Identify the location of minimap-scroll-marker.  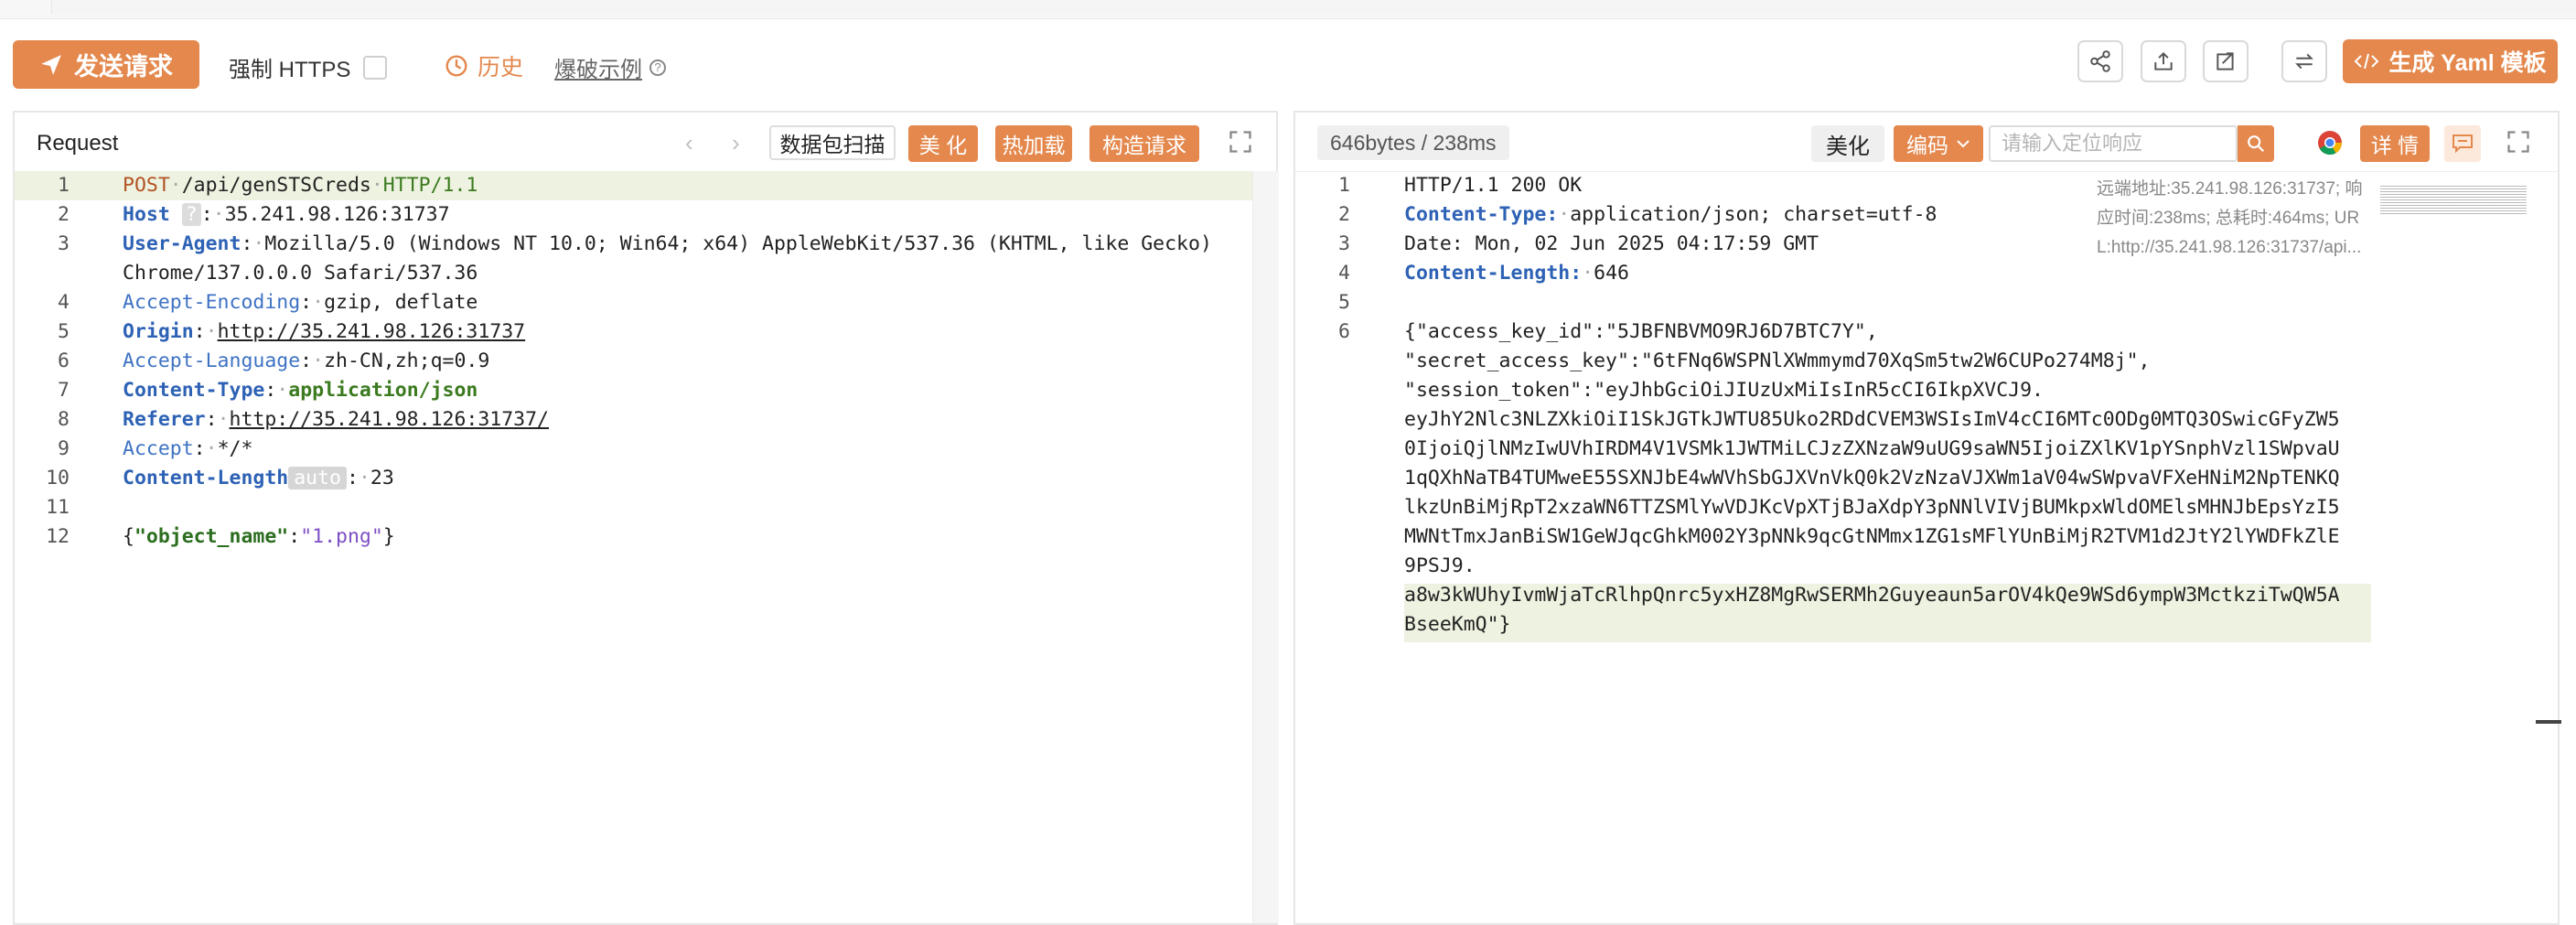
(2548, 722).